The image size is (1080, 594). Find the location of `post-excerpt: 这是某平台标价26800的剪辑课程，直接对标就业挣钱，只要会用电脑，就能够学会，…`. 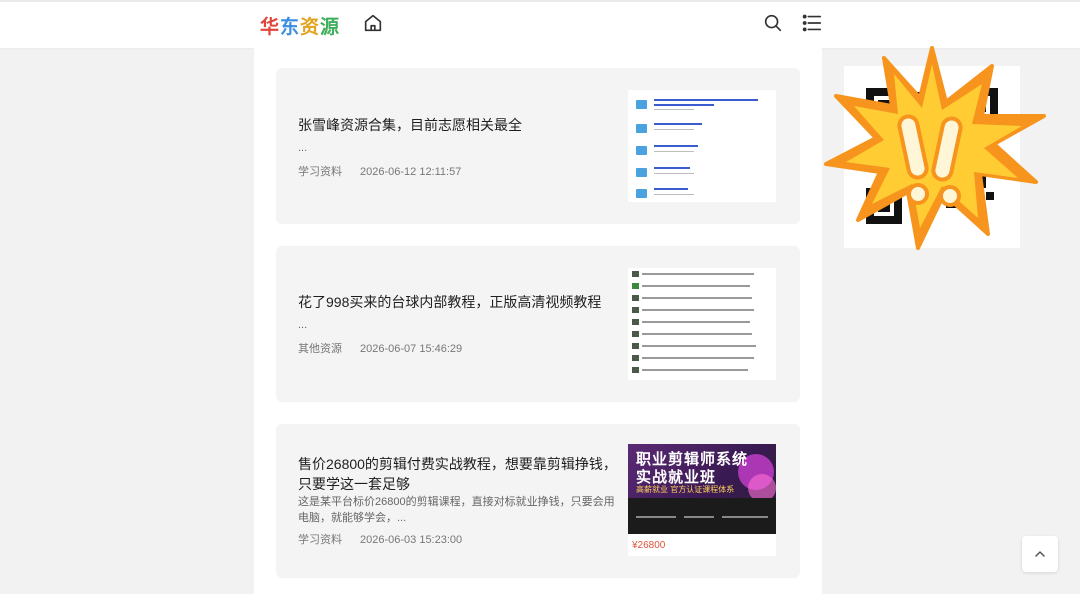

post-excerpt: 这是某平台标价26800的剪辑课程，直接对标就业挣钱，只要会用电脑，就能够学会，… is located at coordinates (456, 510).